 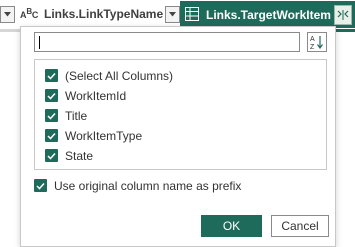 I want to click on use-prefix-option: Use original column name as prefix, so click(x=137, y=185).